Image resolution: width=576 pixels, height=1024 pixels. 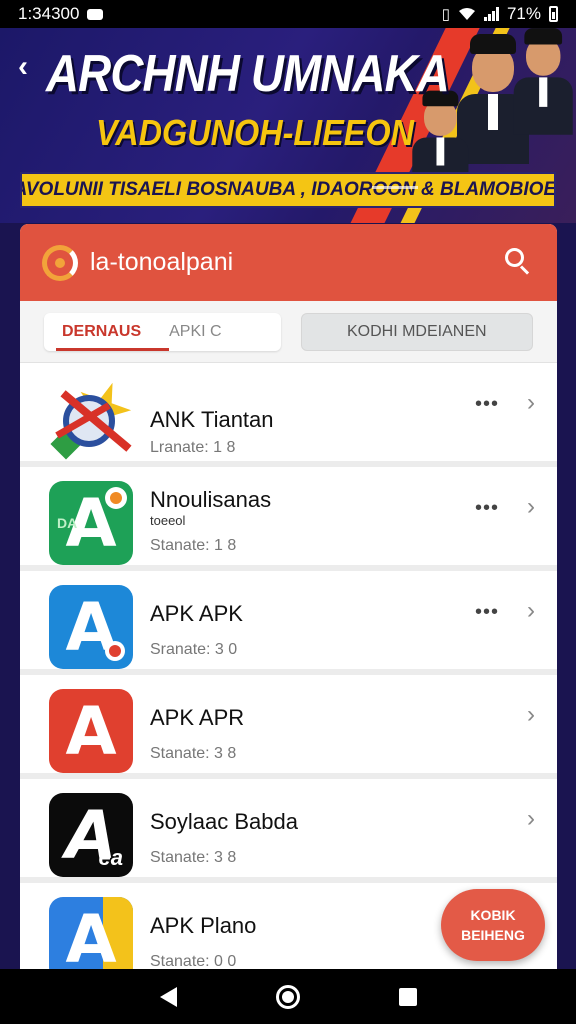 I want to click on app-logo-icon, so click(x=60, y=262).